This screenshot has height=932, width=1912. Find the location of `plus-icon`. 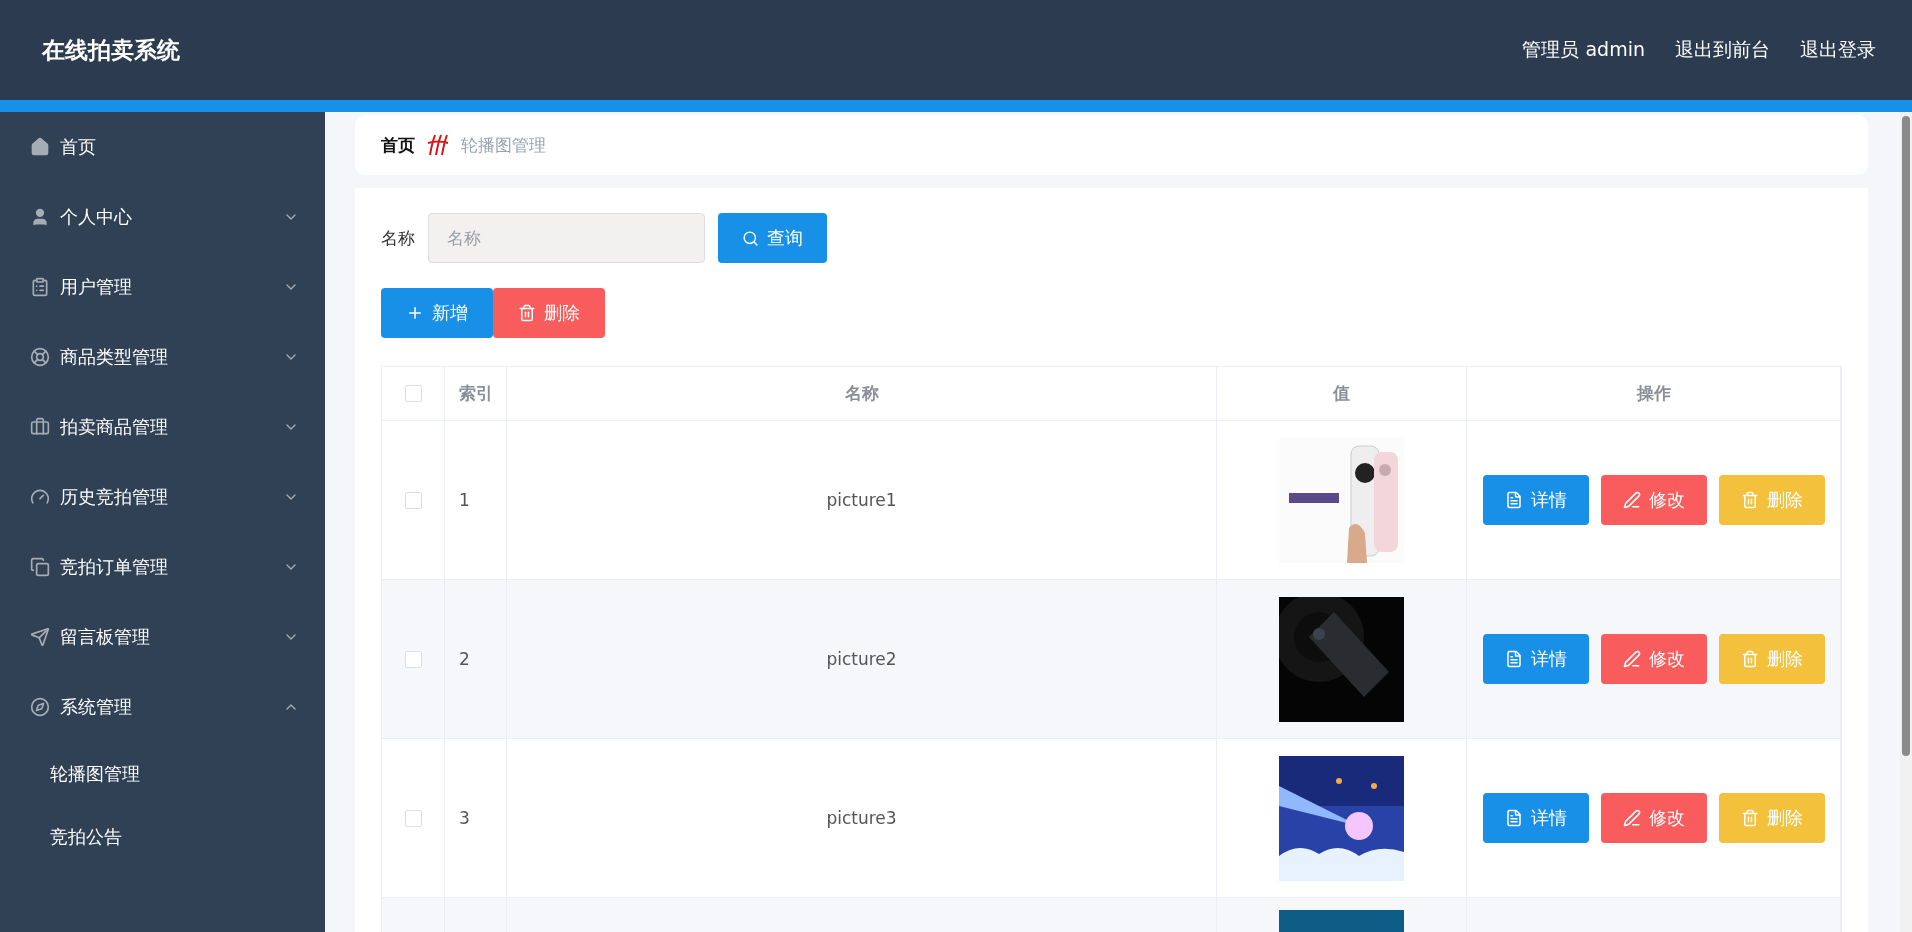

plus-icon is located at coordinates (415, 313).